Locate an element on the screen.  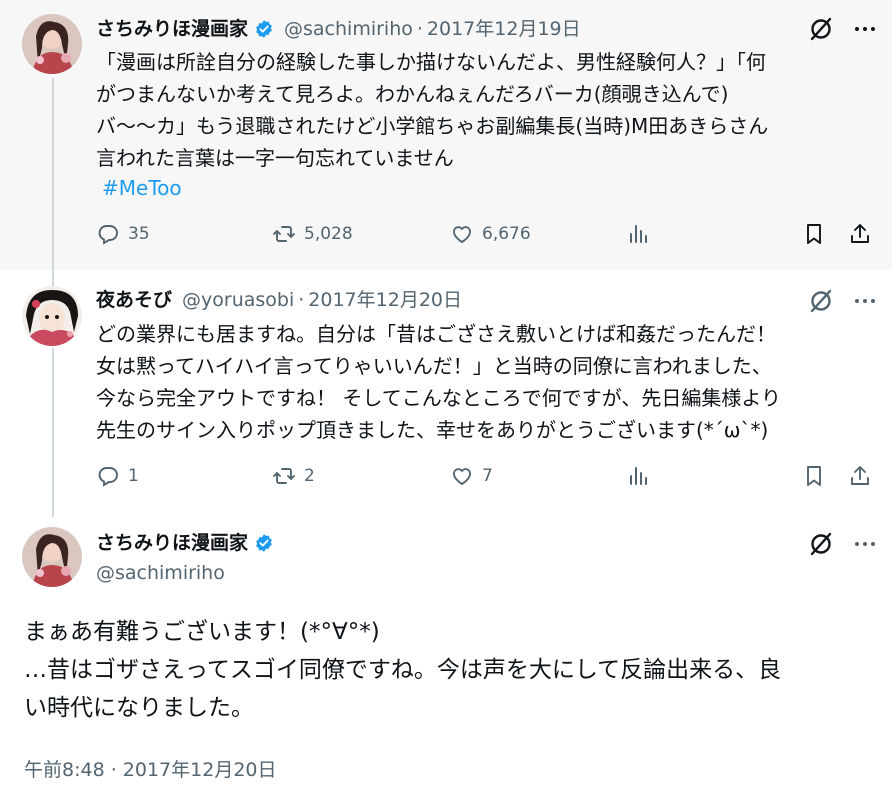
handle: @yoruasobi is located at coordinates (238, 300).